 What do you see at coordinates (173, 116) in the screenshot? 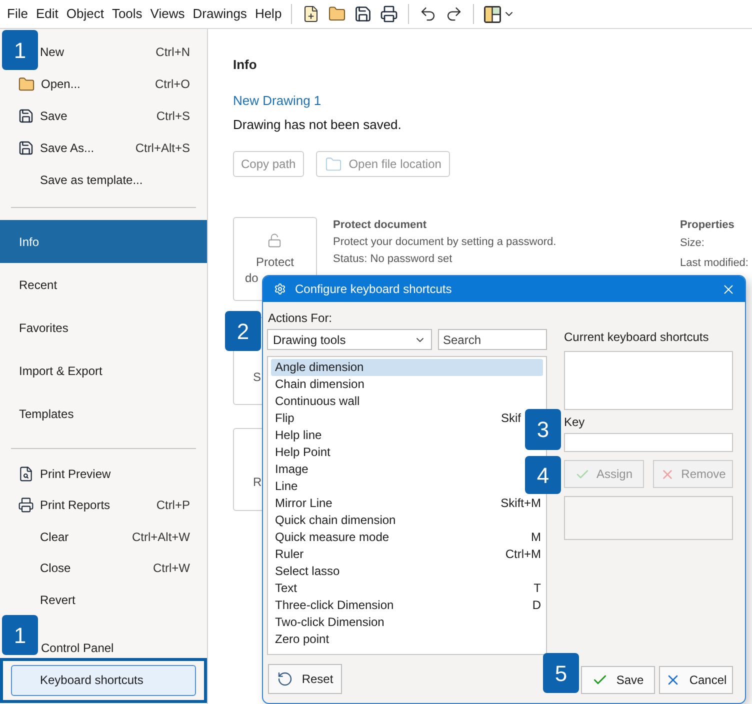
I see `shortcut-label: Ctrl+S` at bounding box center [173, 116].